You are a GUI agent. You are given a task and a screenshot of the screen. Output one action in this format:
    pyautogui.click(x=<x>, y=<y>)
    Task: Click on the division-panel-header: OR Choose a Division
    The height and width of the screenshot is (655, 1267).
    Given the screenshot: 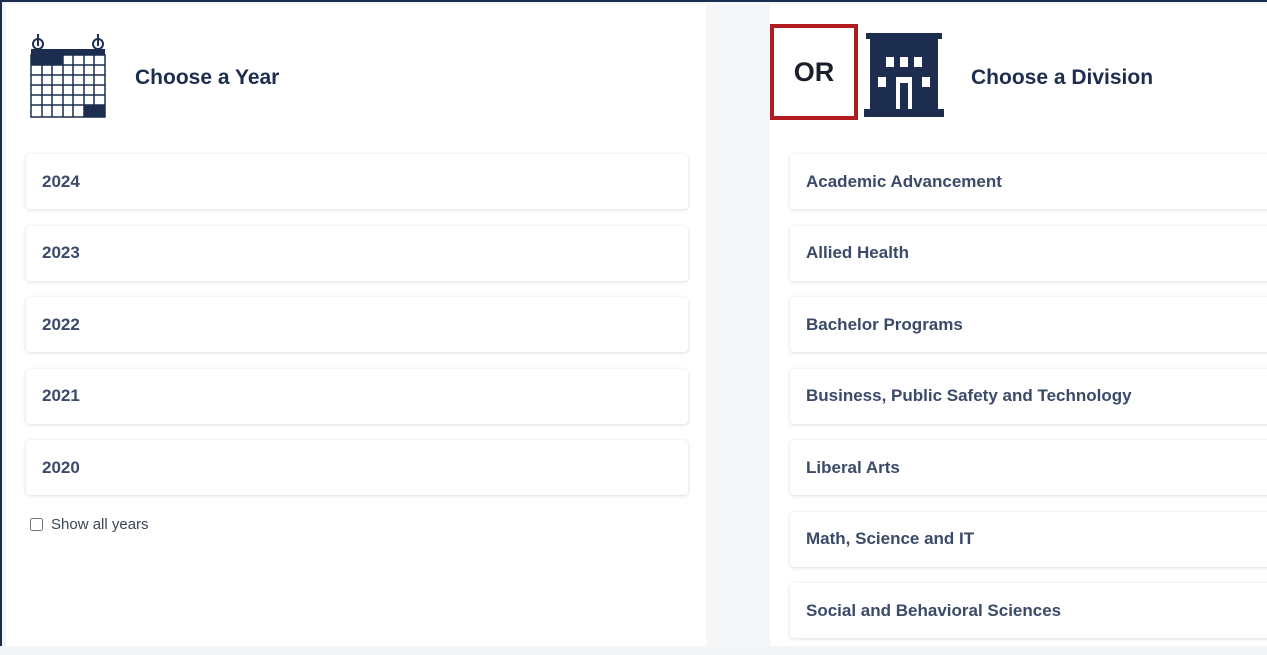 What is the action you would take?
    pyautogui.click(x=1018, y=74)
    